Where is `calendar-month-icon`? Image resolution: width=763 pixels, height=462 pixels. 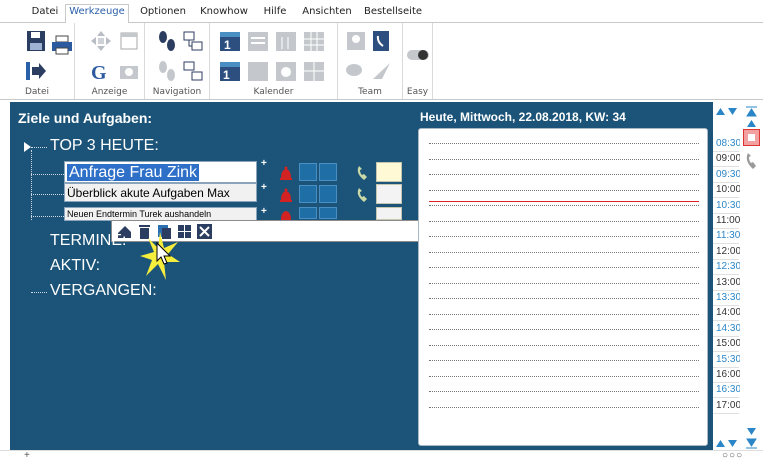
calendar-month-icon is located at coordinates (314, 41).